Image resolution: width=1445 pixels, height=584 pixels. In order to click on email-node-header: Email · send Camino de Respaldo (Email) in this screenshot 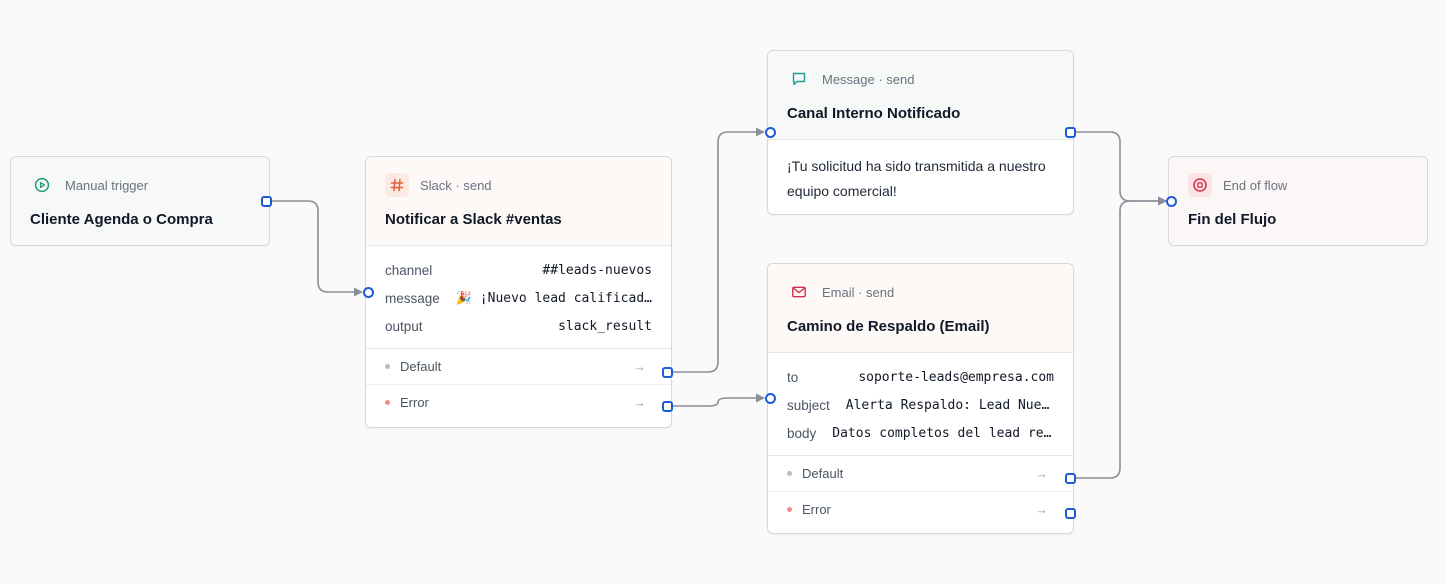, I will do `click(920, 308)`.